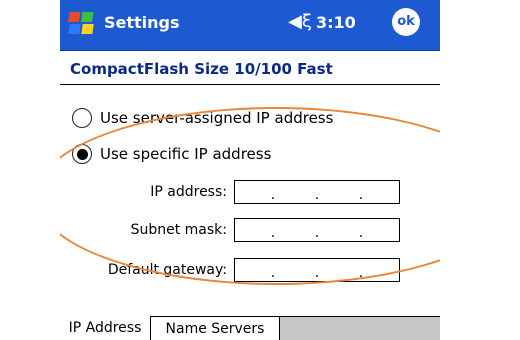  What do you see at coordinates (167, 270) in the screenshot?
I see `default-gateway-label: Default gateway:` at bounding box center [167, 270].